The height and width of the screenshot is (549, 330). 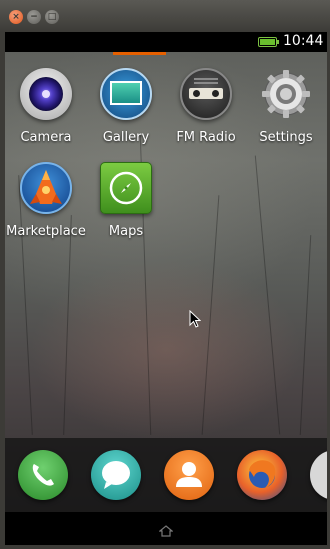 What do you see at coordinates (286, 137) in the screenshot?
I see `app-label: Settings` at bounding box center [286, 137].